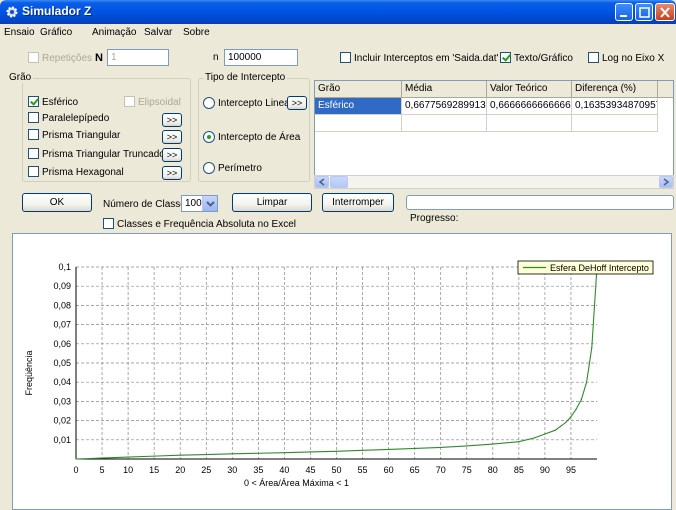 The image size is (676, 510). I want to click on x-tick-label: 45, so click(310, 470).